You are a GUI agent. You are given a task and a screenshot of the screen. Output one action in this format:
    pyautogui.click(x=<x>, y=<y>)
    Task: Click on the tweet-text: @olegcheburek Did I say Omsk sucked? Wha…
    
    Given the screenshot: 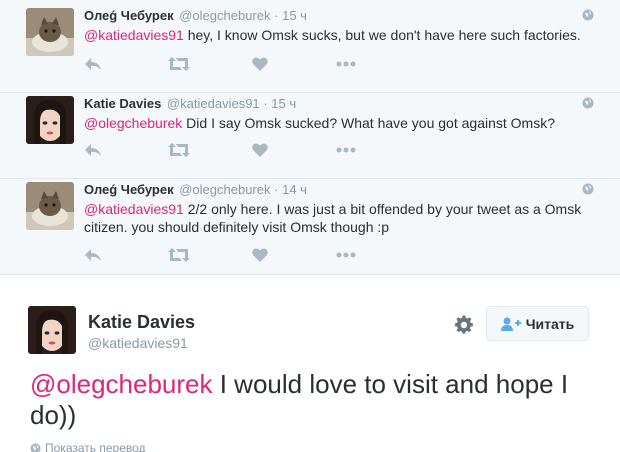 What is the action you would take?
    pyautogui.click(x=344, y=123)
    